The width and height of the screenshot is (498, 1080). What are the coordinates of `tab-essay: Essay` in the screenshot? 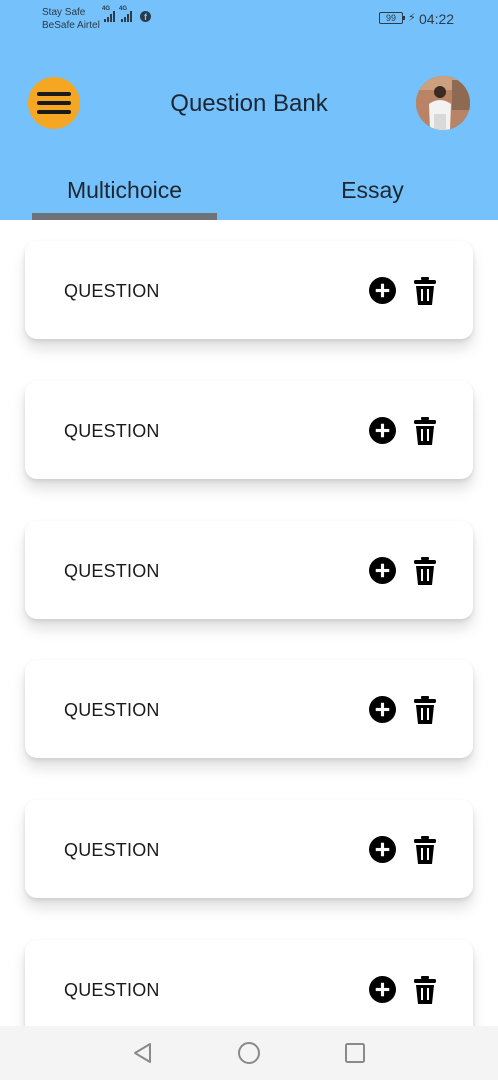 It's located at (372, 190).